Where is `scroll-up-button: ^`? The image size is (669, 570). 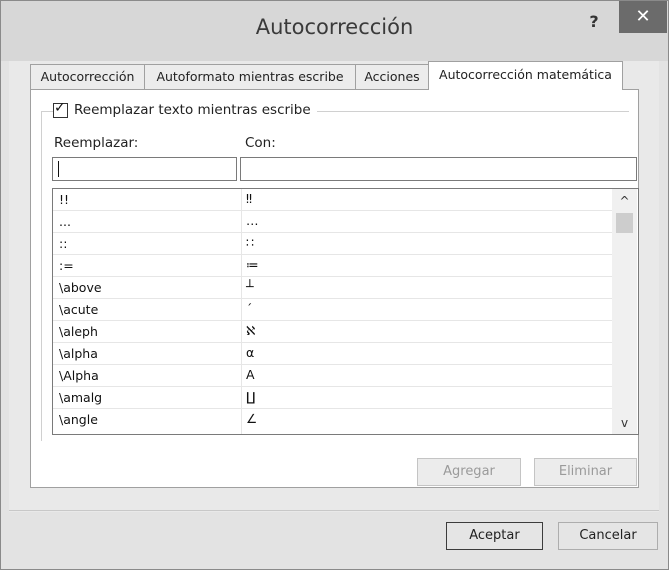
scroll-up-button: ^ is located at coordinates (624, 200).